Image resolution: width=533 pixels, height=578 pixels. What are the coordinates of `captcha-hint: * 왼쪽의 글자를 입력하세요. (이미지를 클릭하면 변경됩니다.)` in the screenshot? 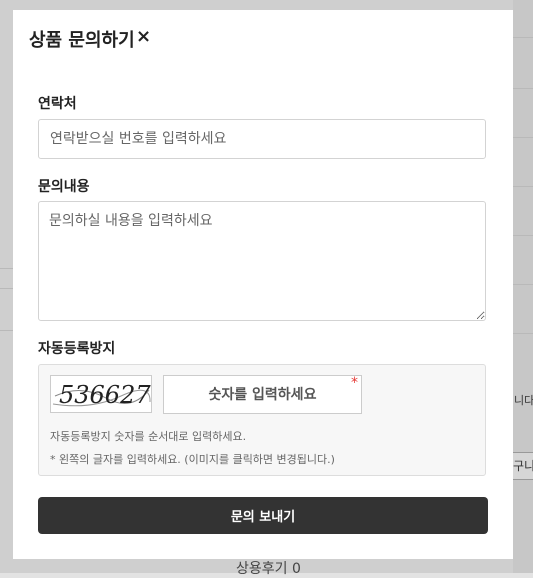 It's located at (192, 459).